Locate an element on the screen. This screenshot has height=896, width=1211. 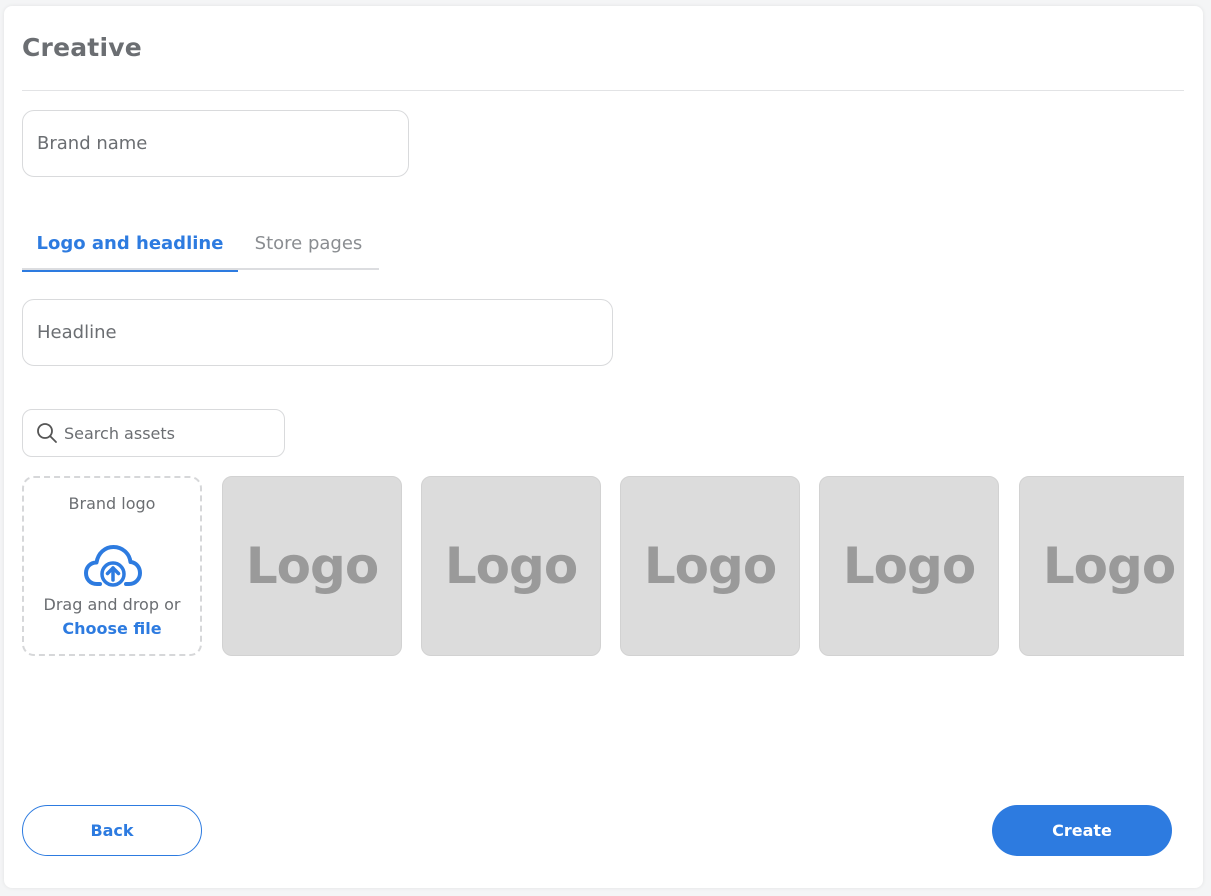
headline-field is located at coordinates (317, 332).